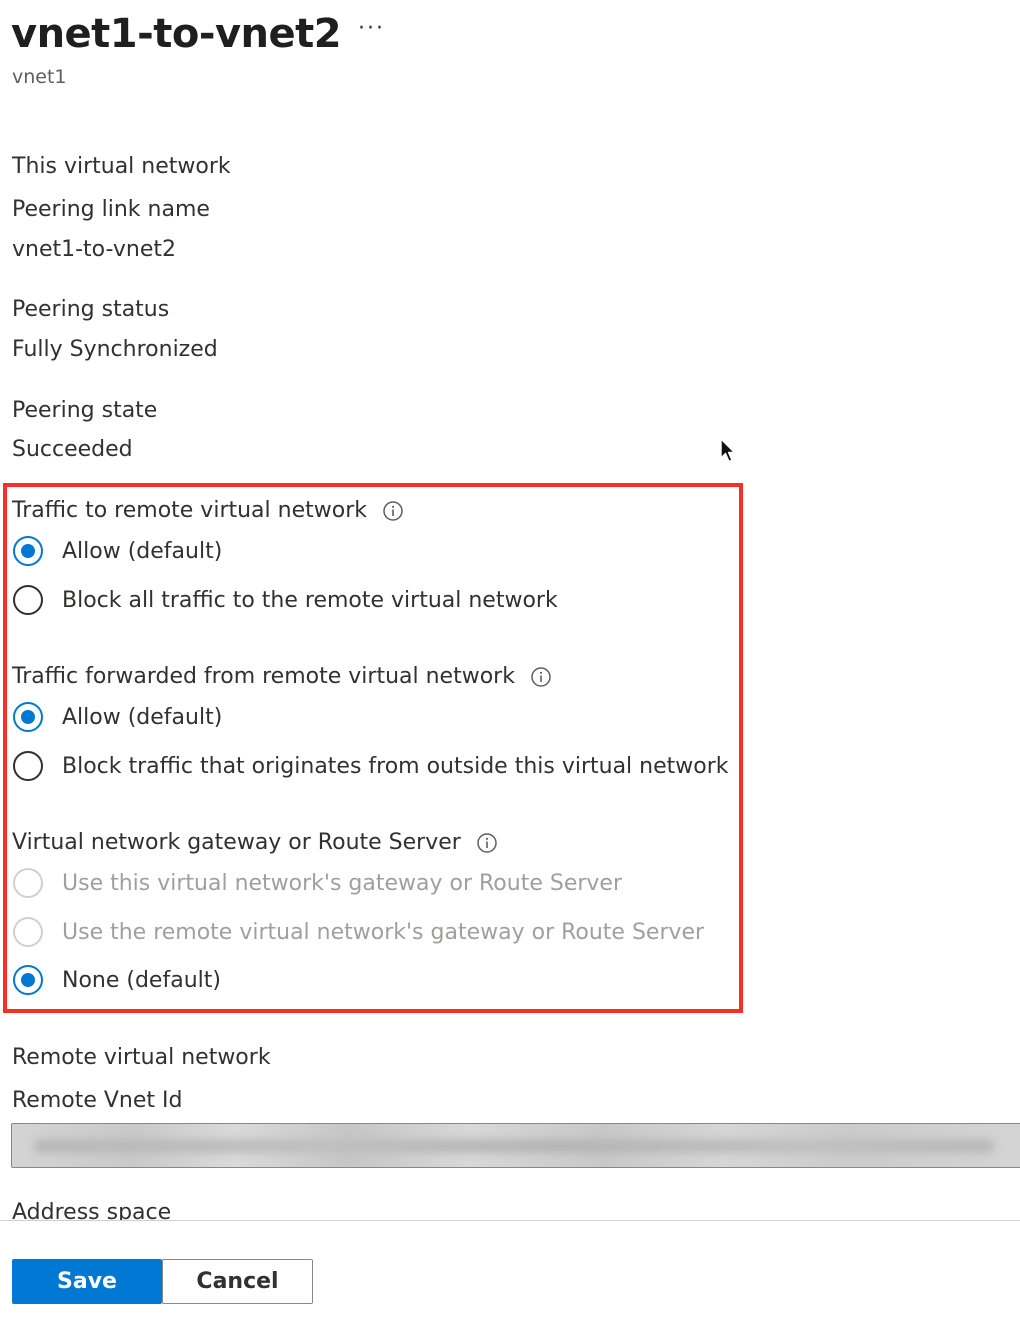 The height and width of the screenshot is (1324, 1020). What do you see at coordinates (92, 1210) in the screenshot?
I see `address-space-label: Address space` at bounding box center [92, 1210].